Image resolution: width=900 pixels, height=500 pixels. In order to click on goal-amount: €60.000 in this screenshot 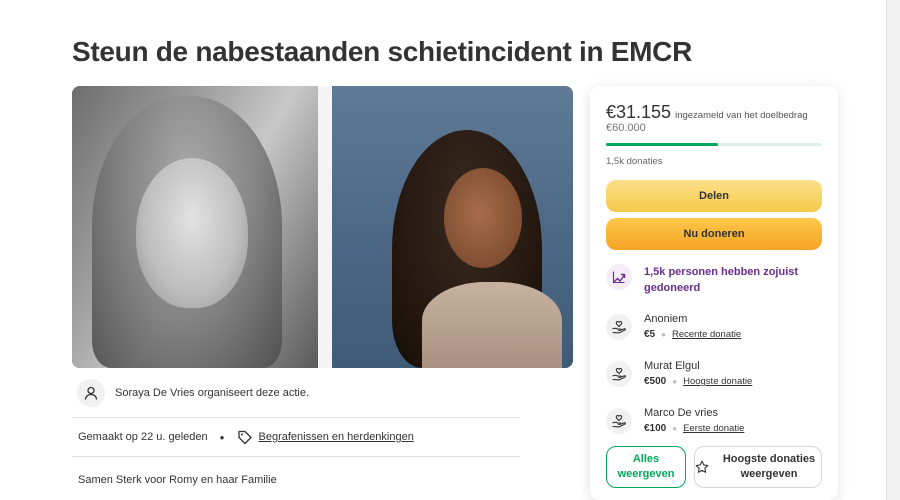, I will do `click(626, 128)`.